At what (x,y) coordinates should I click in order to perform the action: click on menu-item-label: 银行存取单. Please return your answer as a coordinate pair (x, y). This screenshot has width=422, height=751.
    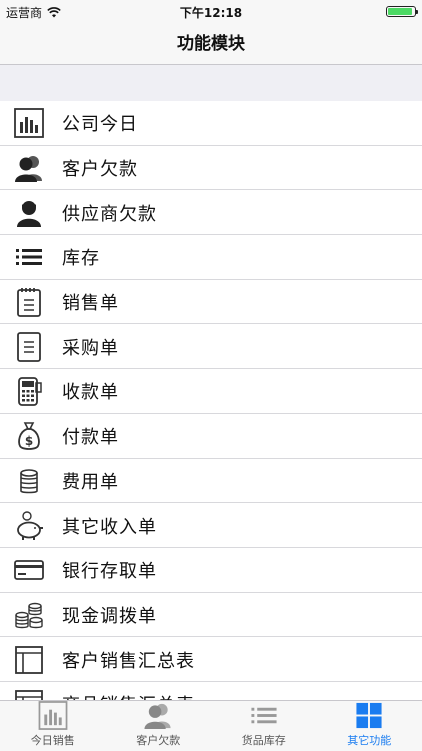
    Looking at the image, I should click on (109, 570).